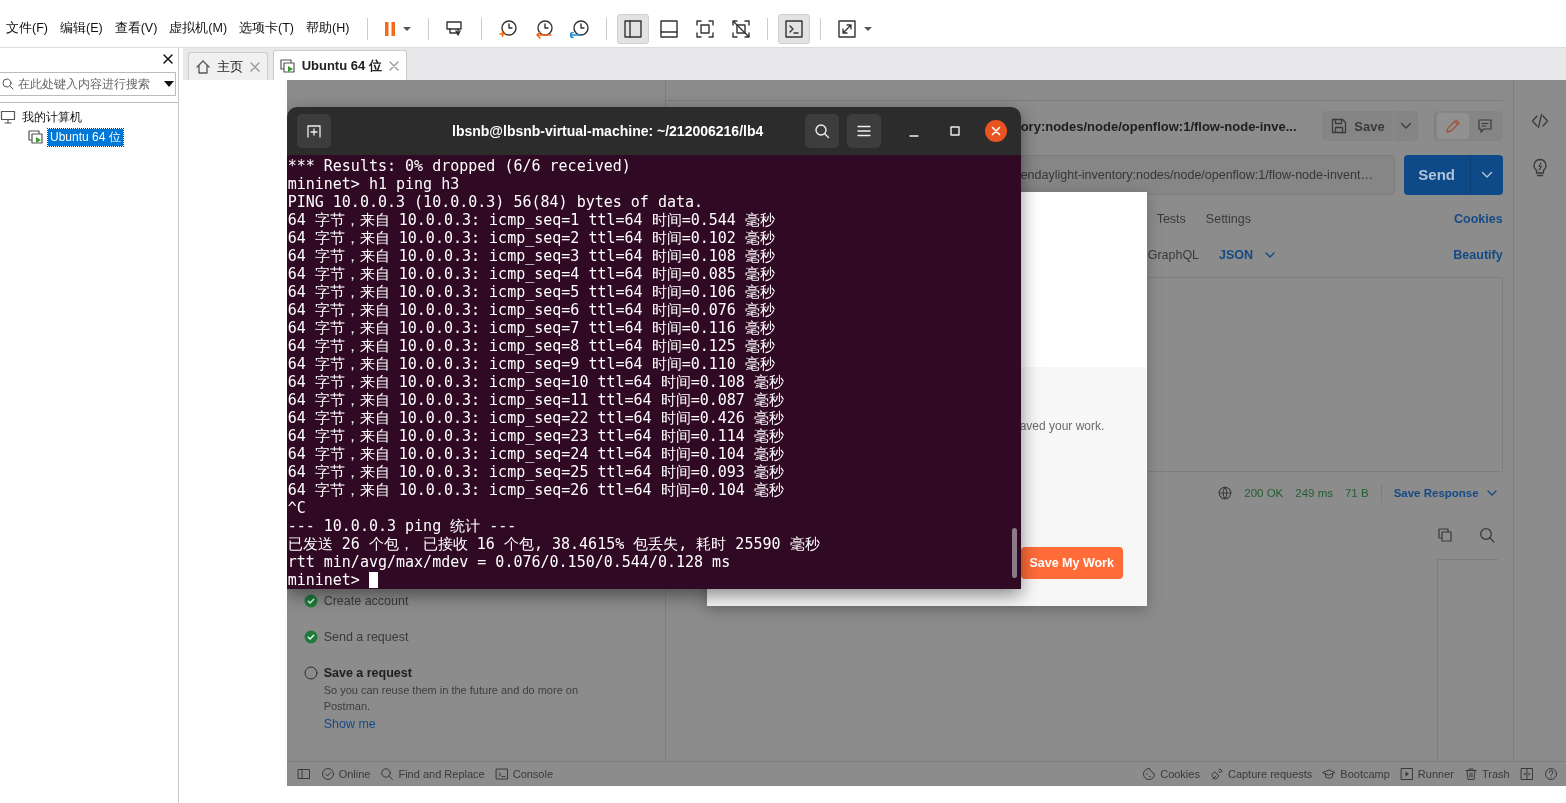 The image size is (1566, 803). I want to click on terminal-line: *** Results: 0% dropped (6/6 received), so click(459, 166).